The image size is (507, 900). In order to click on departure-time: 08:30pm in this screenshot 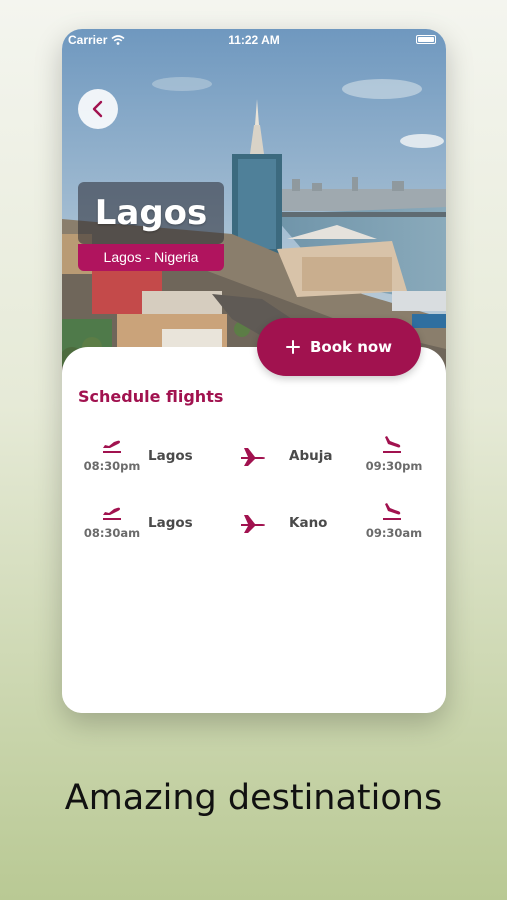, I will do `click(112, 466)`.